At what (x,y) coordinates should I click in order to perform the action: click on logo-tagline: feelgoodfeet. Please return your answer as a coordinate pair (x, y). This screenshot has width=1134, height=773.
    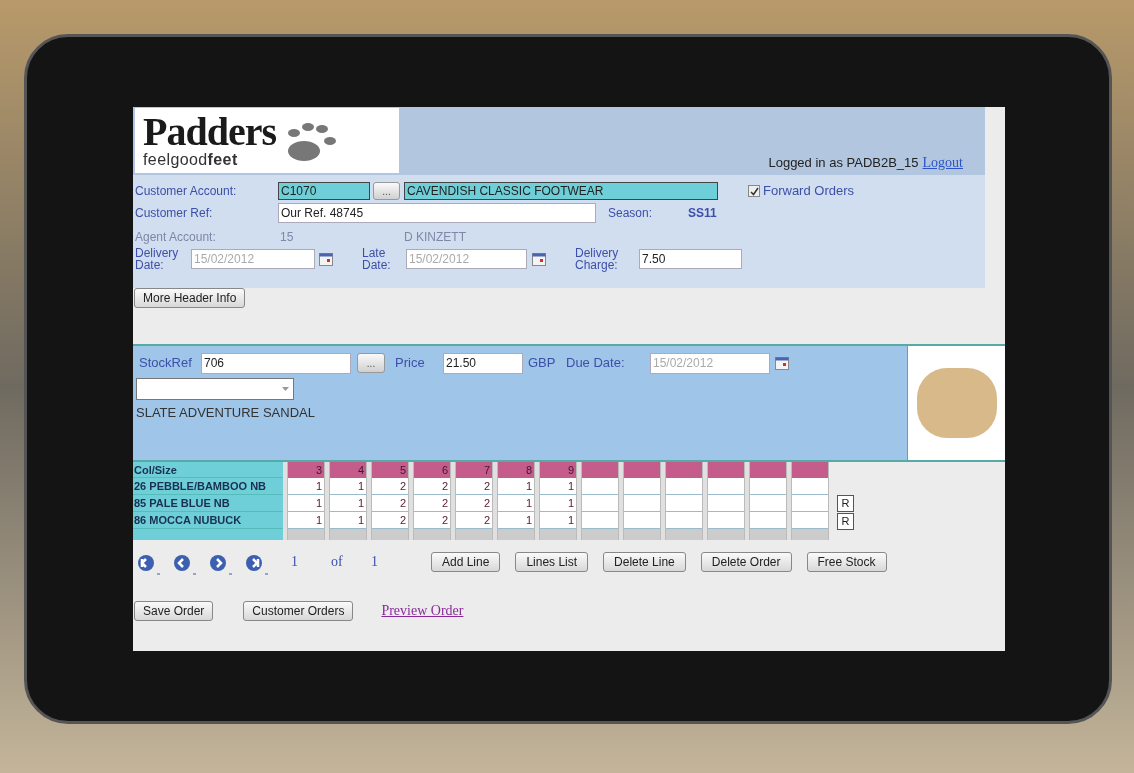
    Looking at the image, I should click on (191, 159).